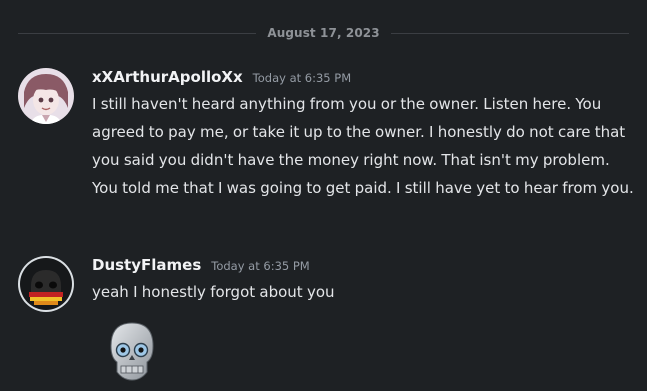 Image resolution: width=647 pixels, height=391 pixels. Describe the element at coordinates (137, 33) in the screenshot. I see `divider-line-left` at that location.